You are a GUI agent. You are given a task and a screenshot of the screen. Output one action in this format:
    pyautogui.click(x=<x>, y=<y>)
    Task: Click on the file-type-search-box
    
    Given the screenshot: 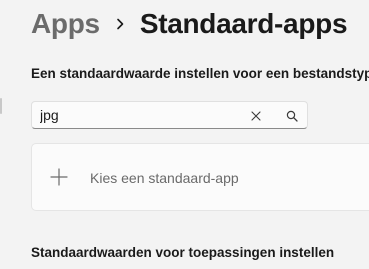 What is the action you would take?
    pyautogui.click(x=169, y=115)
    